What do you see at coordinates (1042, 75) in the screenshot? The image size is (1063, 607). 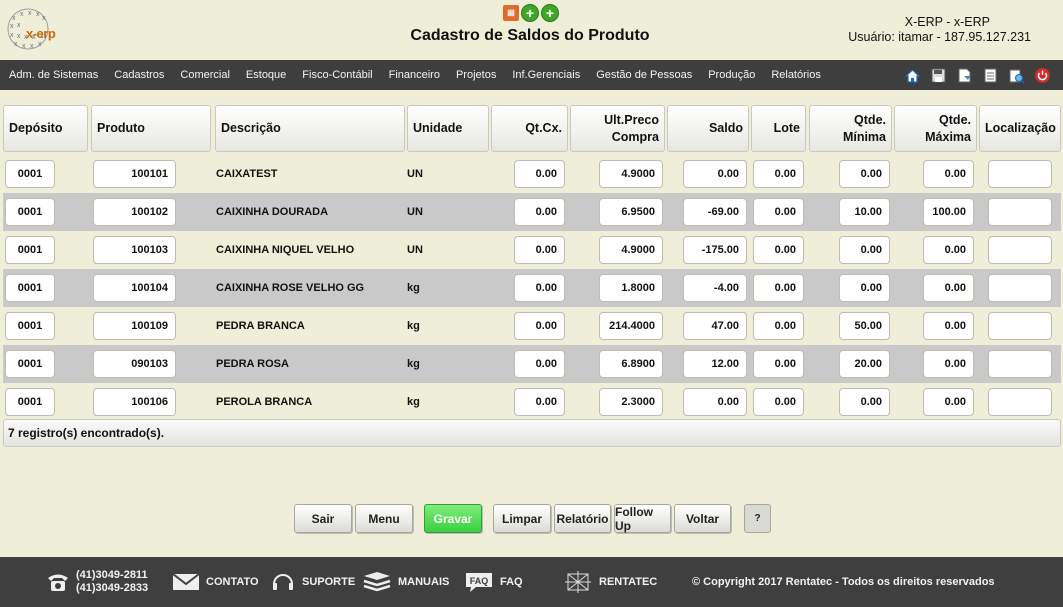 I see `power-icon` at bounding box center [1042, 75].